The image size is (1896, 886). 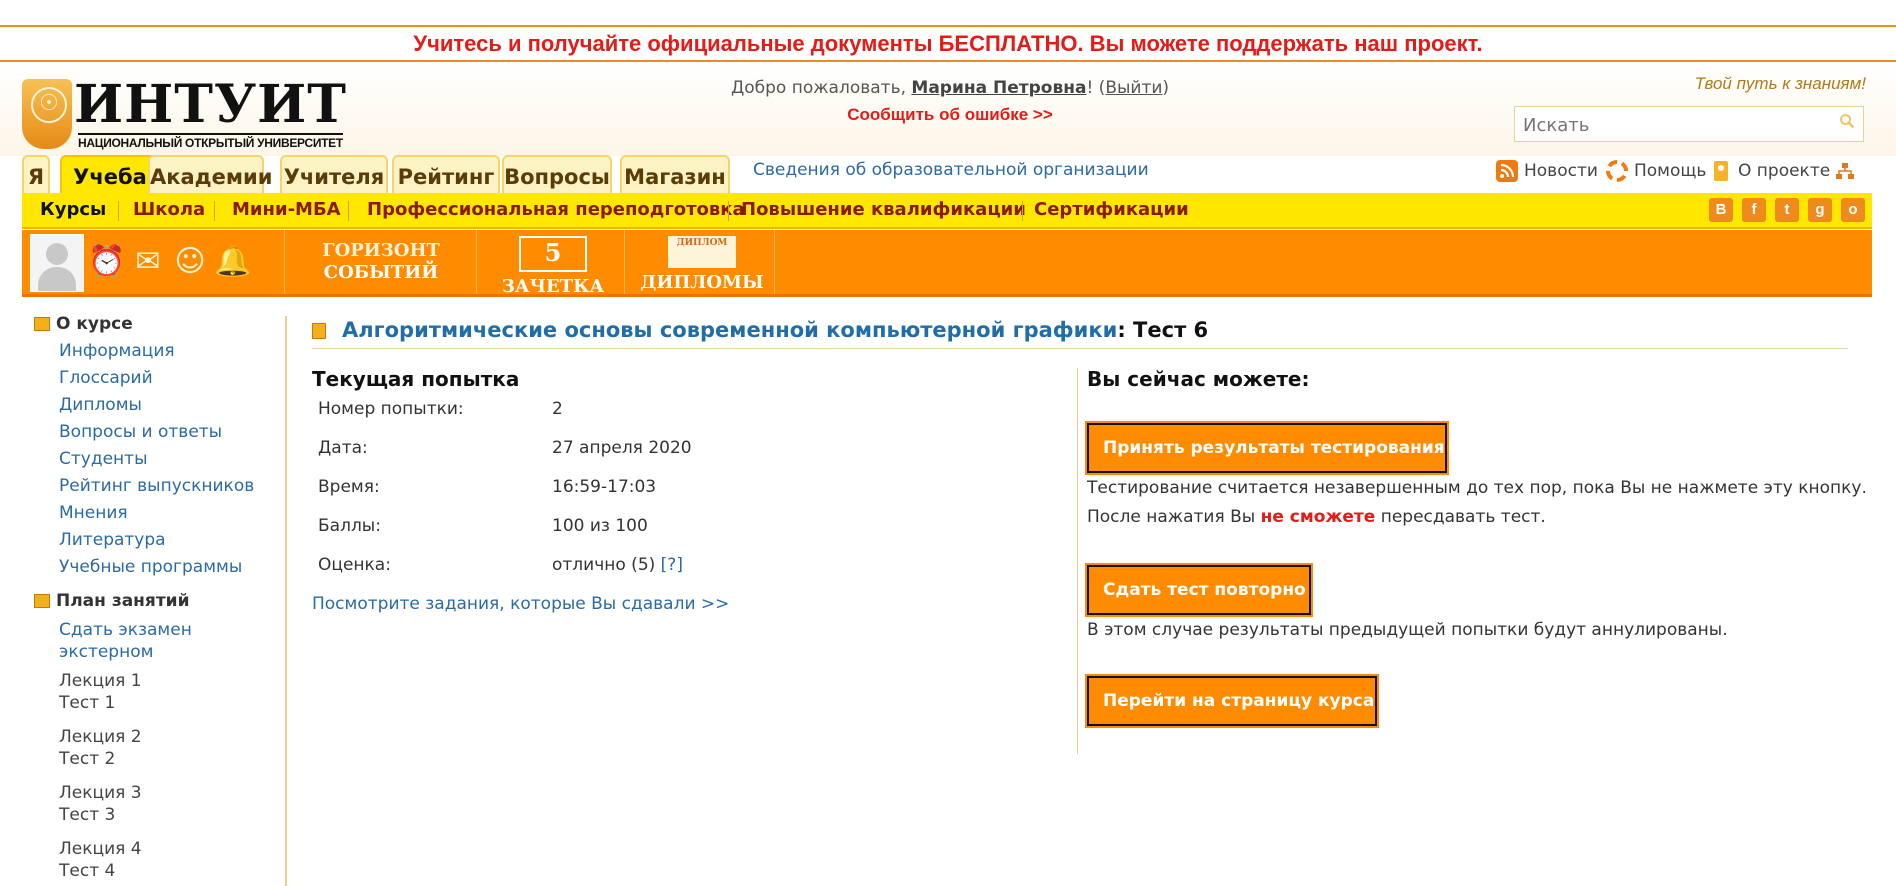 I want to click on help-link: Помощь, so click(x=1656, y=173).